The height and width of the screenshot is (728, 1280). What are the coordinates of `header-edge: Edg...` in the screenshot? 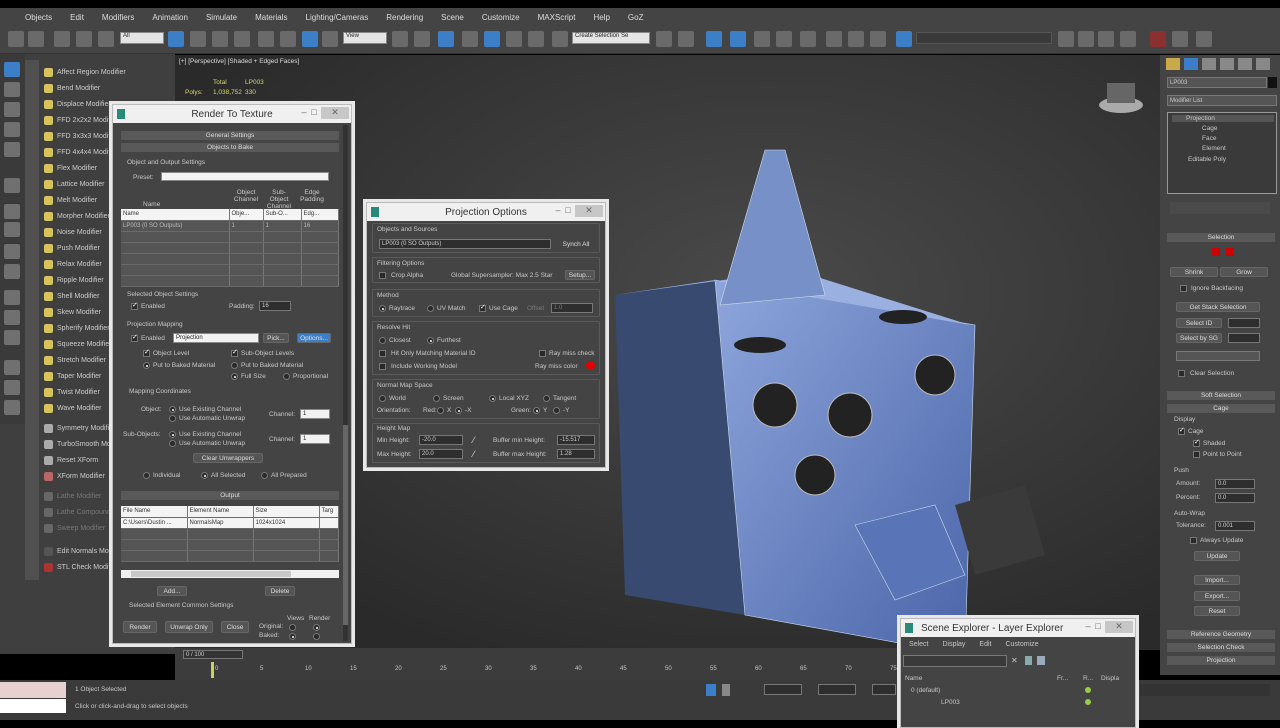 It's located at (320, 215).